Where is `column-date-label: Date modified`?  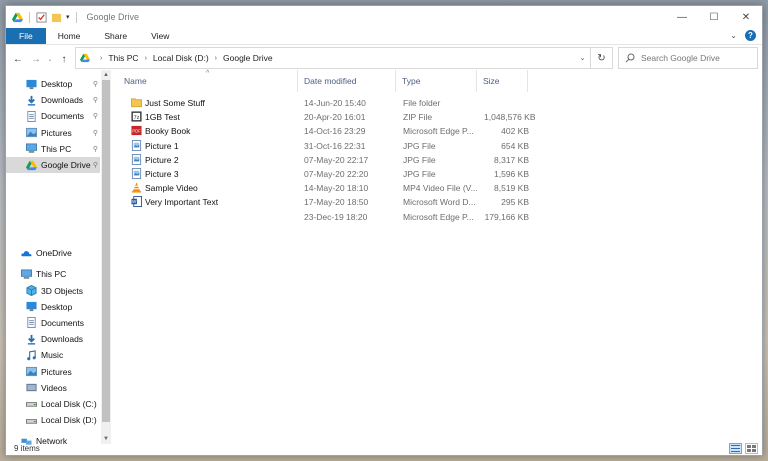
column-date-label: Date modified is located at coordinates (330, 81).